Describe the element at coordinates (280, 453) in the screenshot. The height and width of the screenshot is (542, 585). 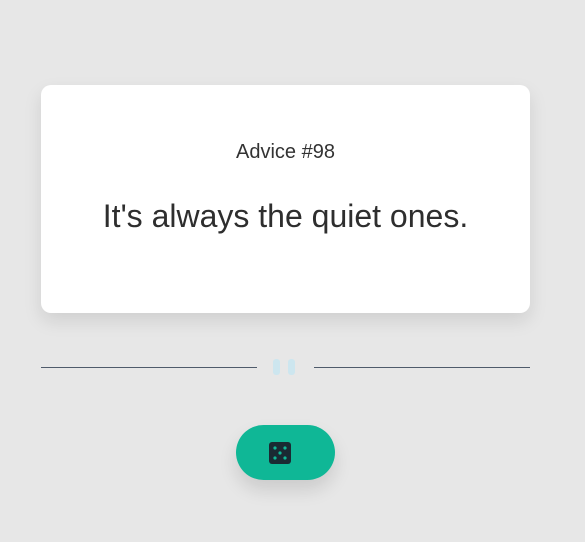
I see `dice-icon` at that location.